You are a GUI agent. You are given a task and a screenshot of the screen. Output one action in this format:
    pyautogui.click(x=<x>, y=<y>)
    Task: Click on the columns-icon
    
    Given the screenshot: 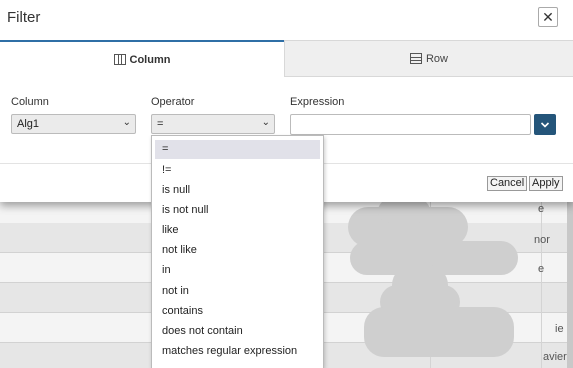 What is the action you would take?
    pyautogui.click(x=119, y=59)
    